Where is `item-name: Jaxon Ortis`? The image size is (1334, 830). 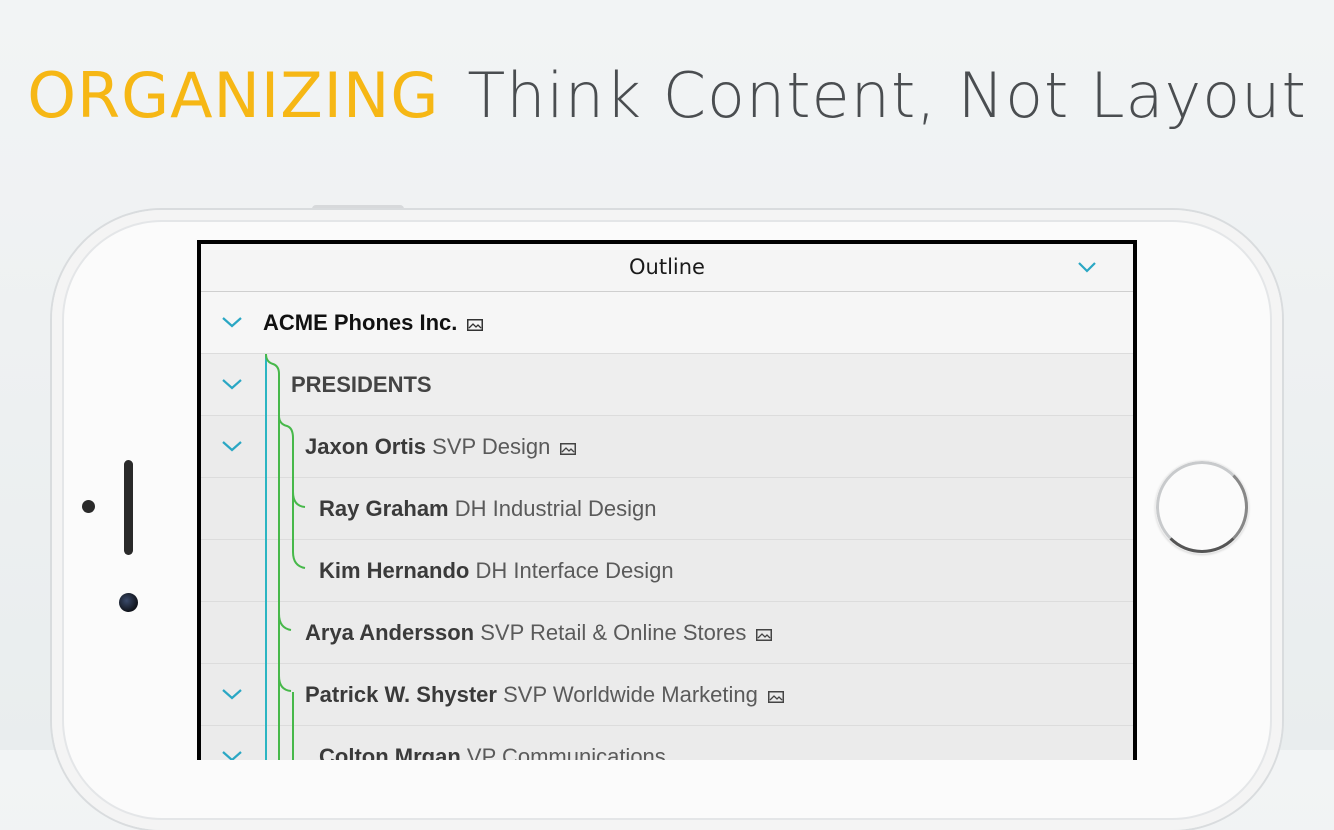 item-name: Jaxon Ortis is located at coordinates (366, 446).